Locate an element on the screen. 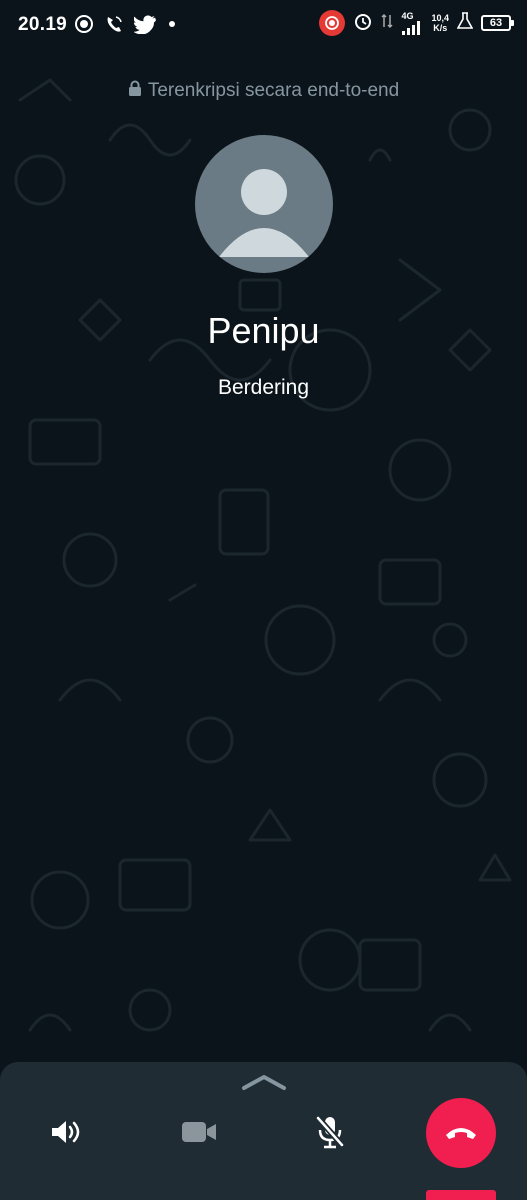  end-call-icon is located at coordinates (461, 1133).